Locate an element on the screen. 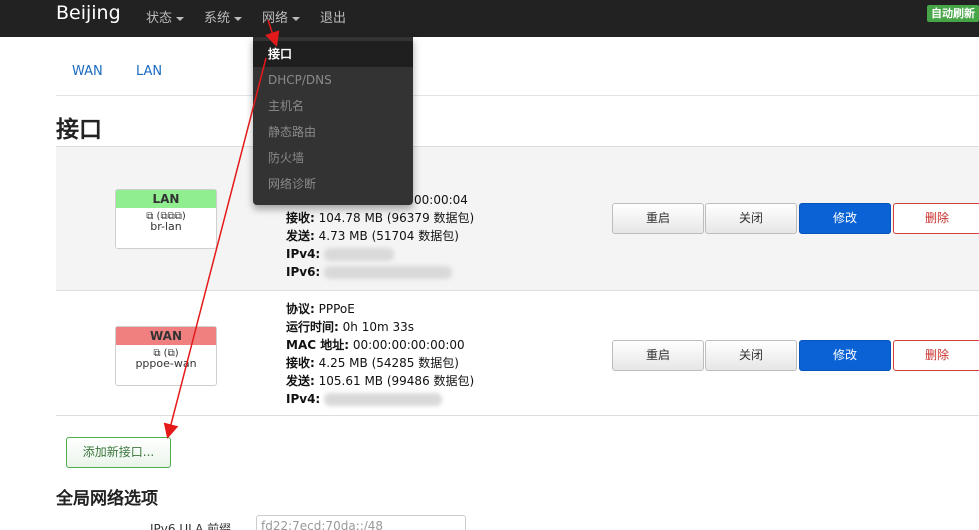 The width and height of the screenshot is (979, 530). info-line: 发送: 105.61 MB (99486 数据包) is located at coordinates (380, 381).